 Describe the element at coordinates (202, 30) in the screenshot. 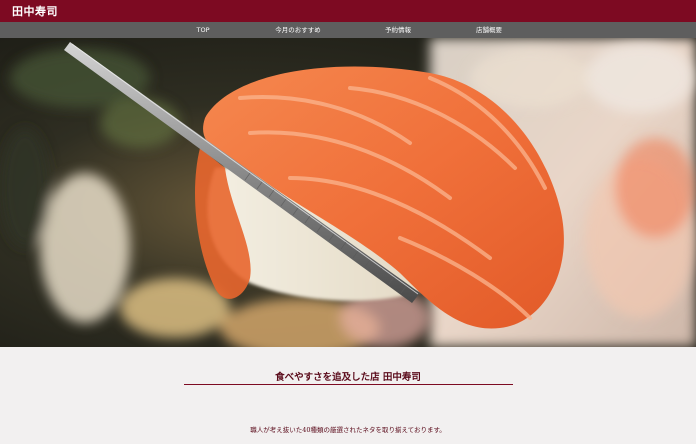

I see `nav-item-top: TOP` at that location.